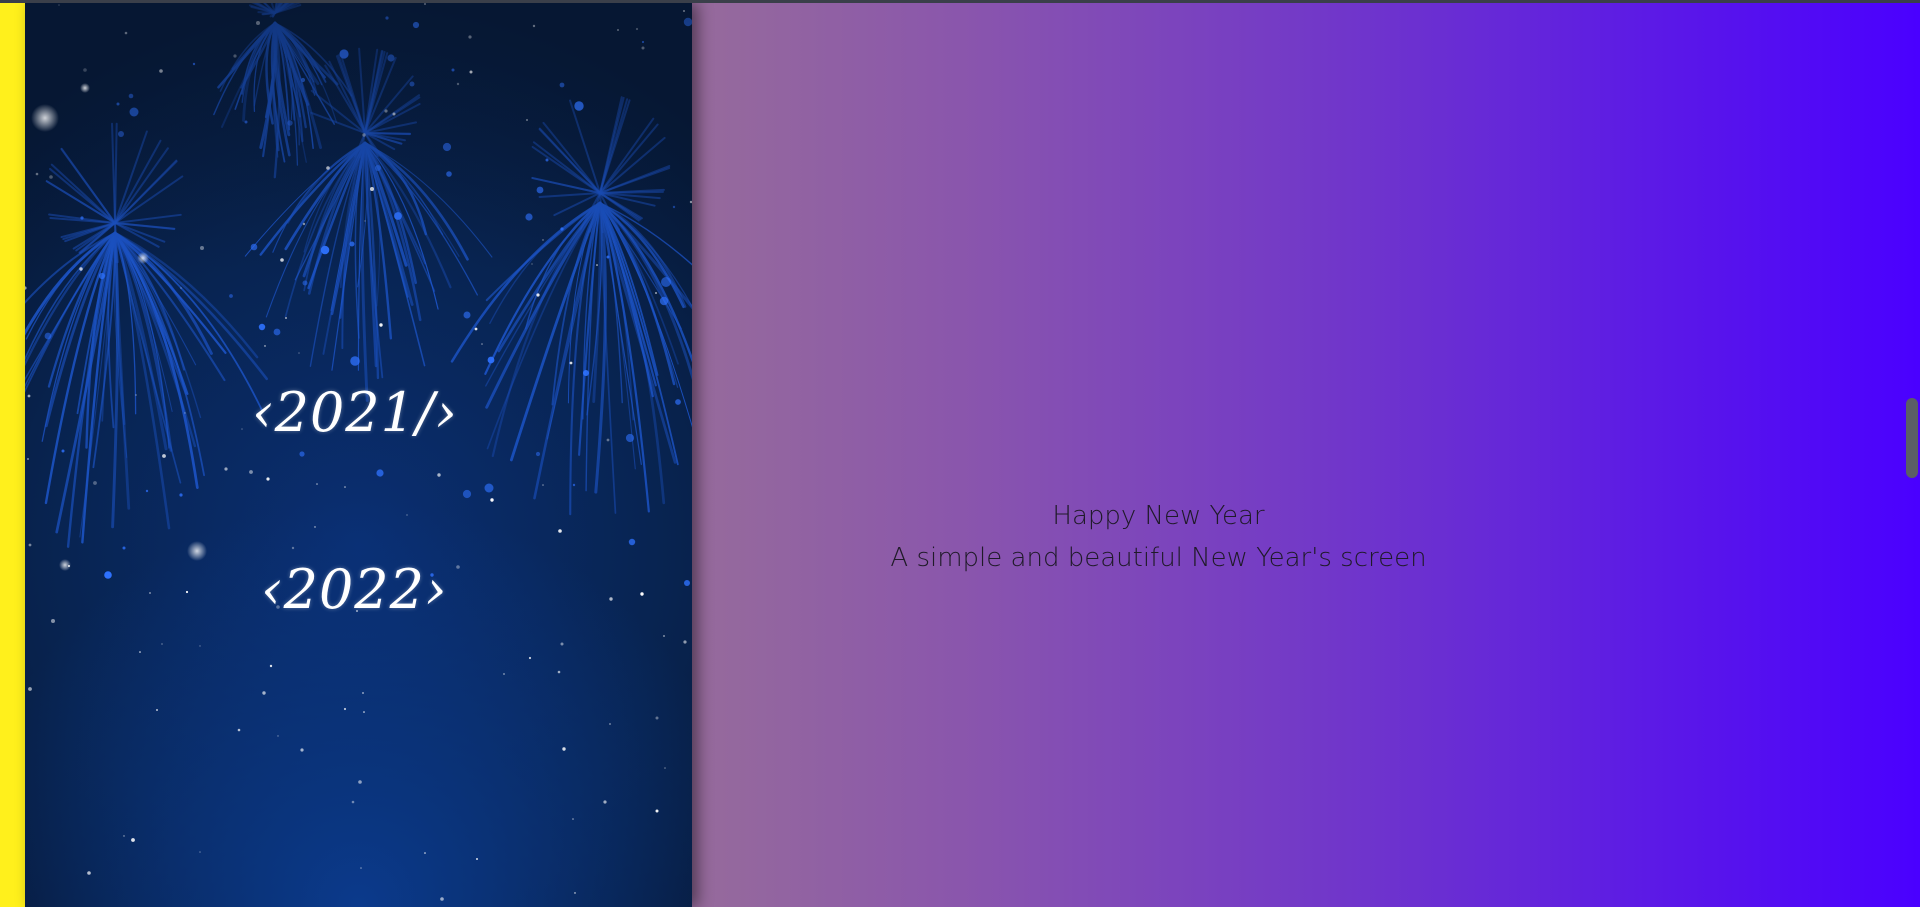 This screenshot has height=907, width=1920. What do you see at coordinates (960, 1) in the screenshot?
I see `window-top-border` at bounding box center [960, 1].